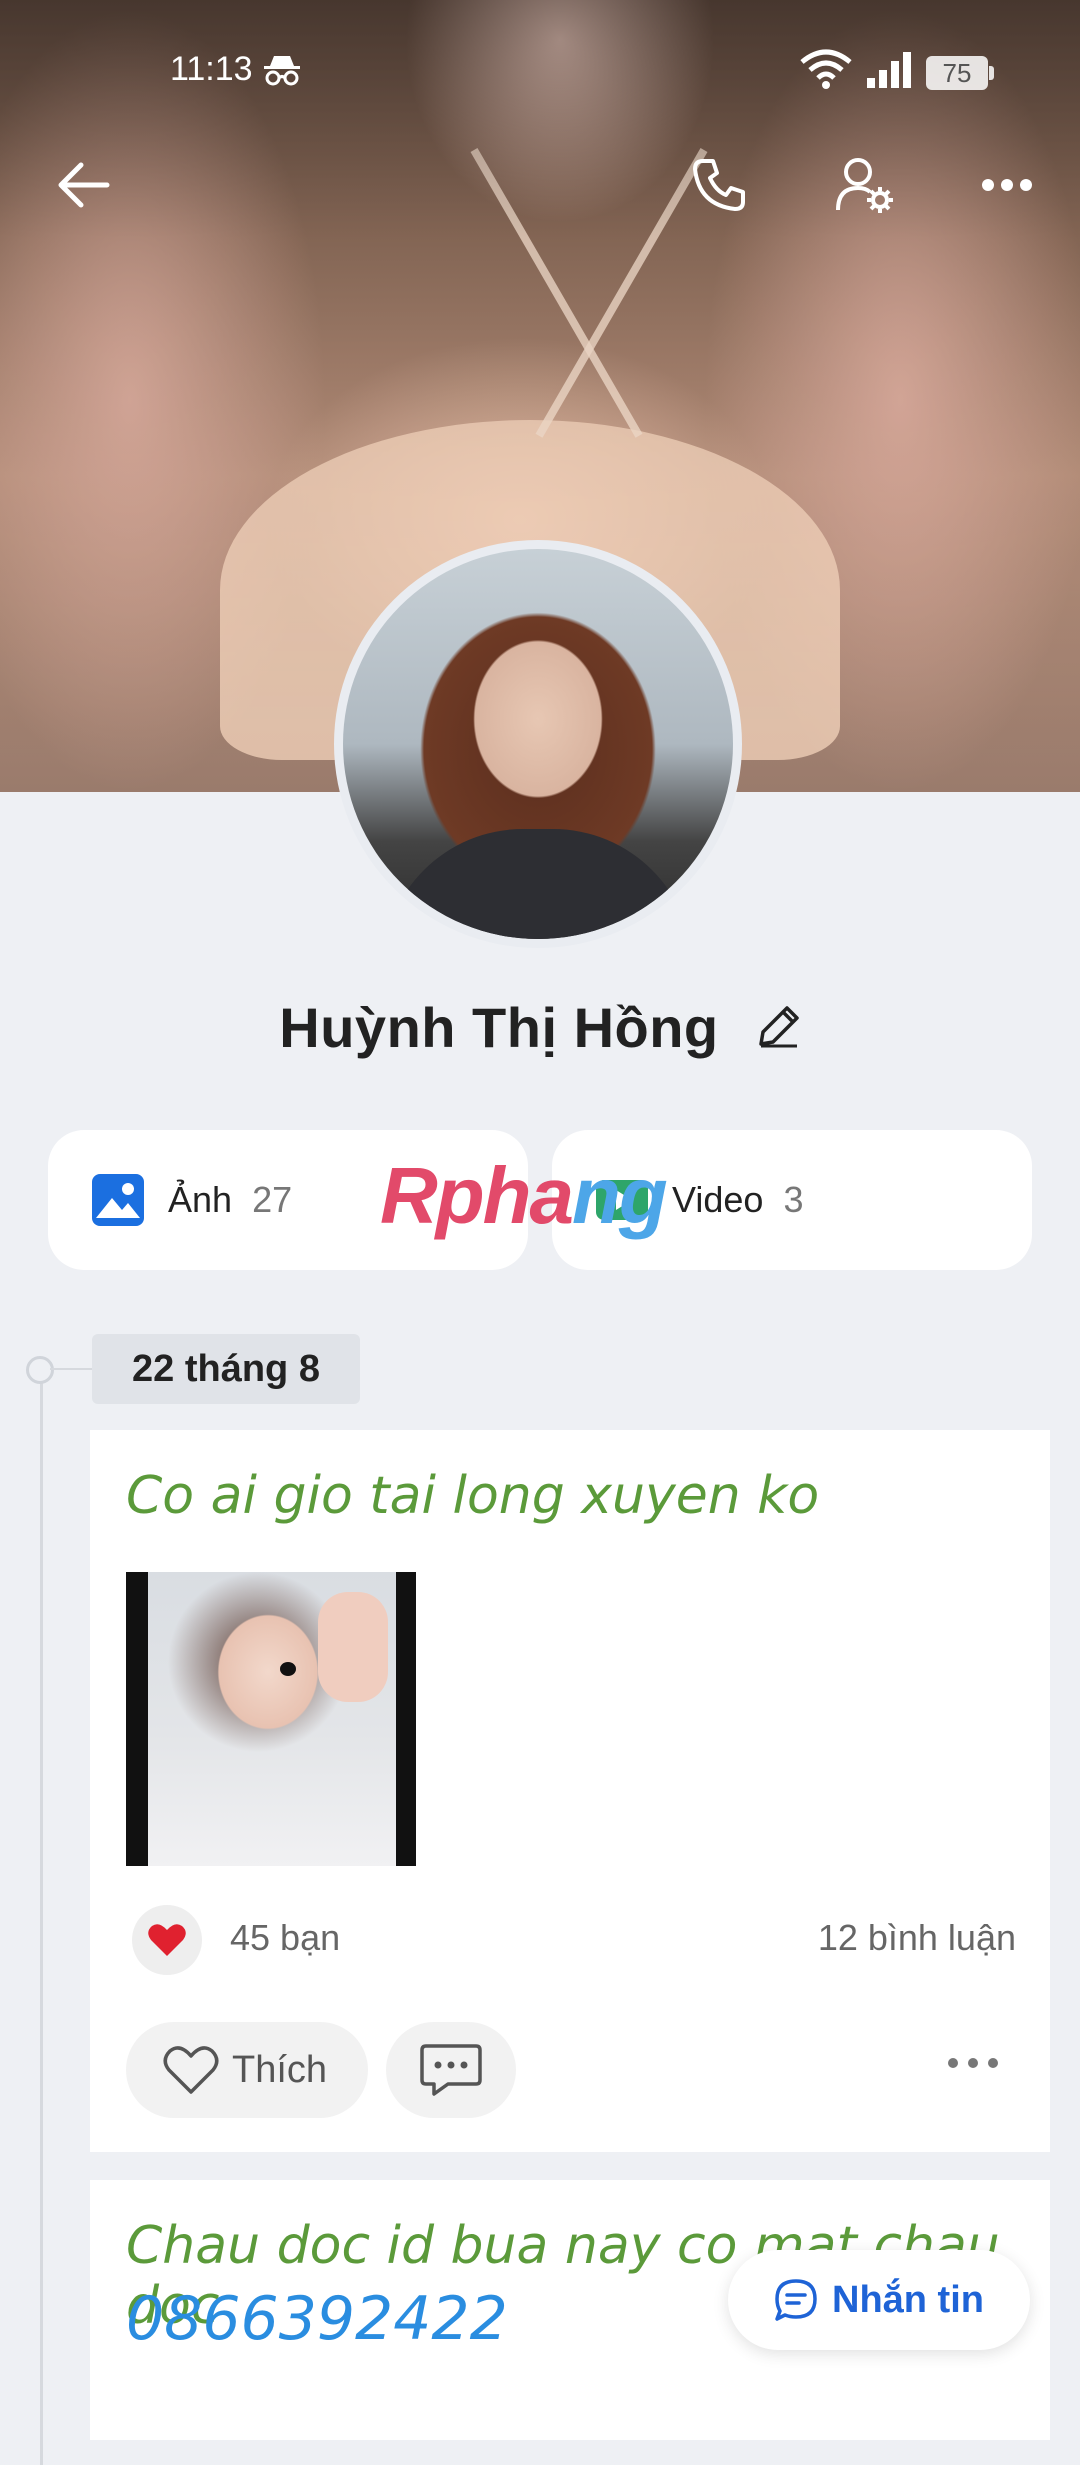 The height and width of the screenshot is (2465, 1080). I want to click on avatar-photo, so click(538, 744).